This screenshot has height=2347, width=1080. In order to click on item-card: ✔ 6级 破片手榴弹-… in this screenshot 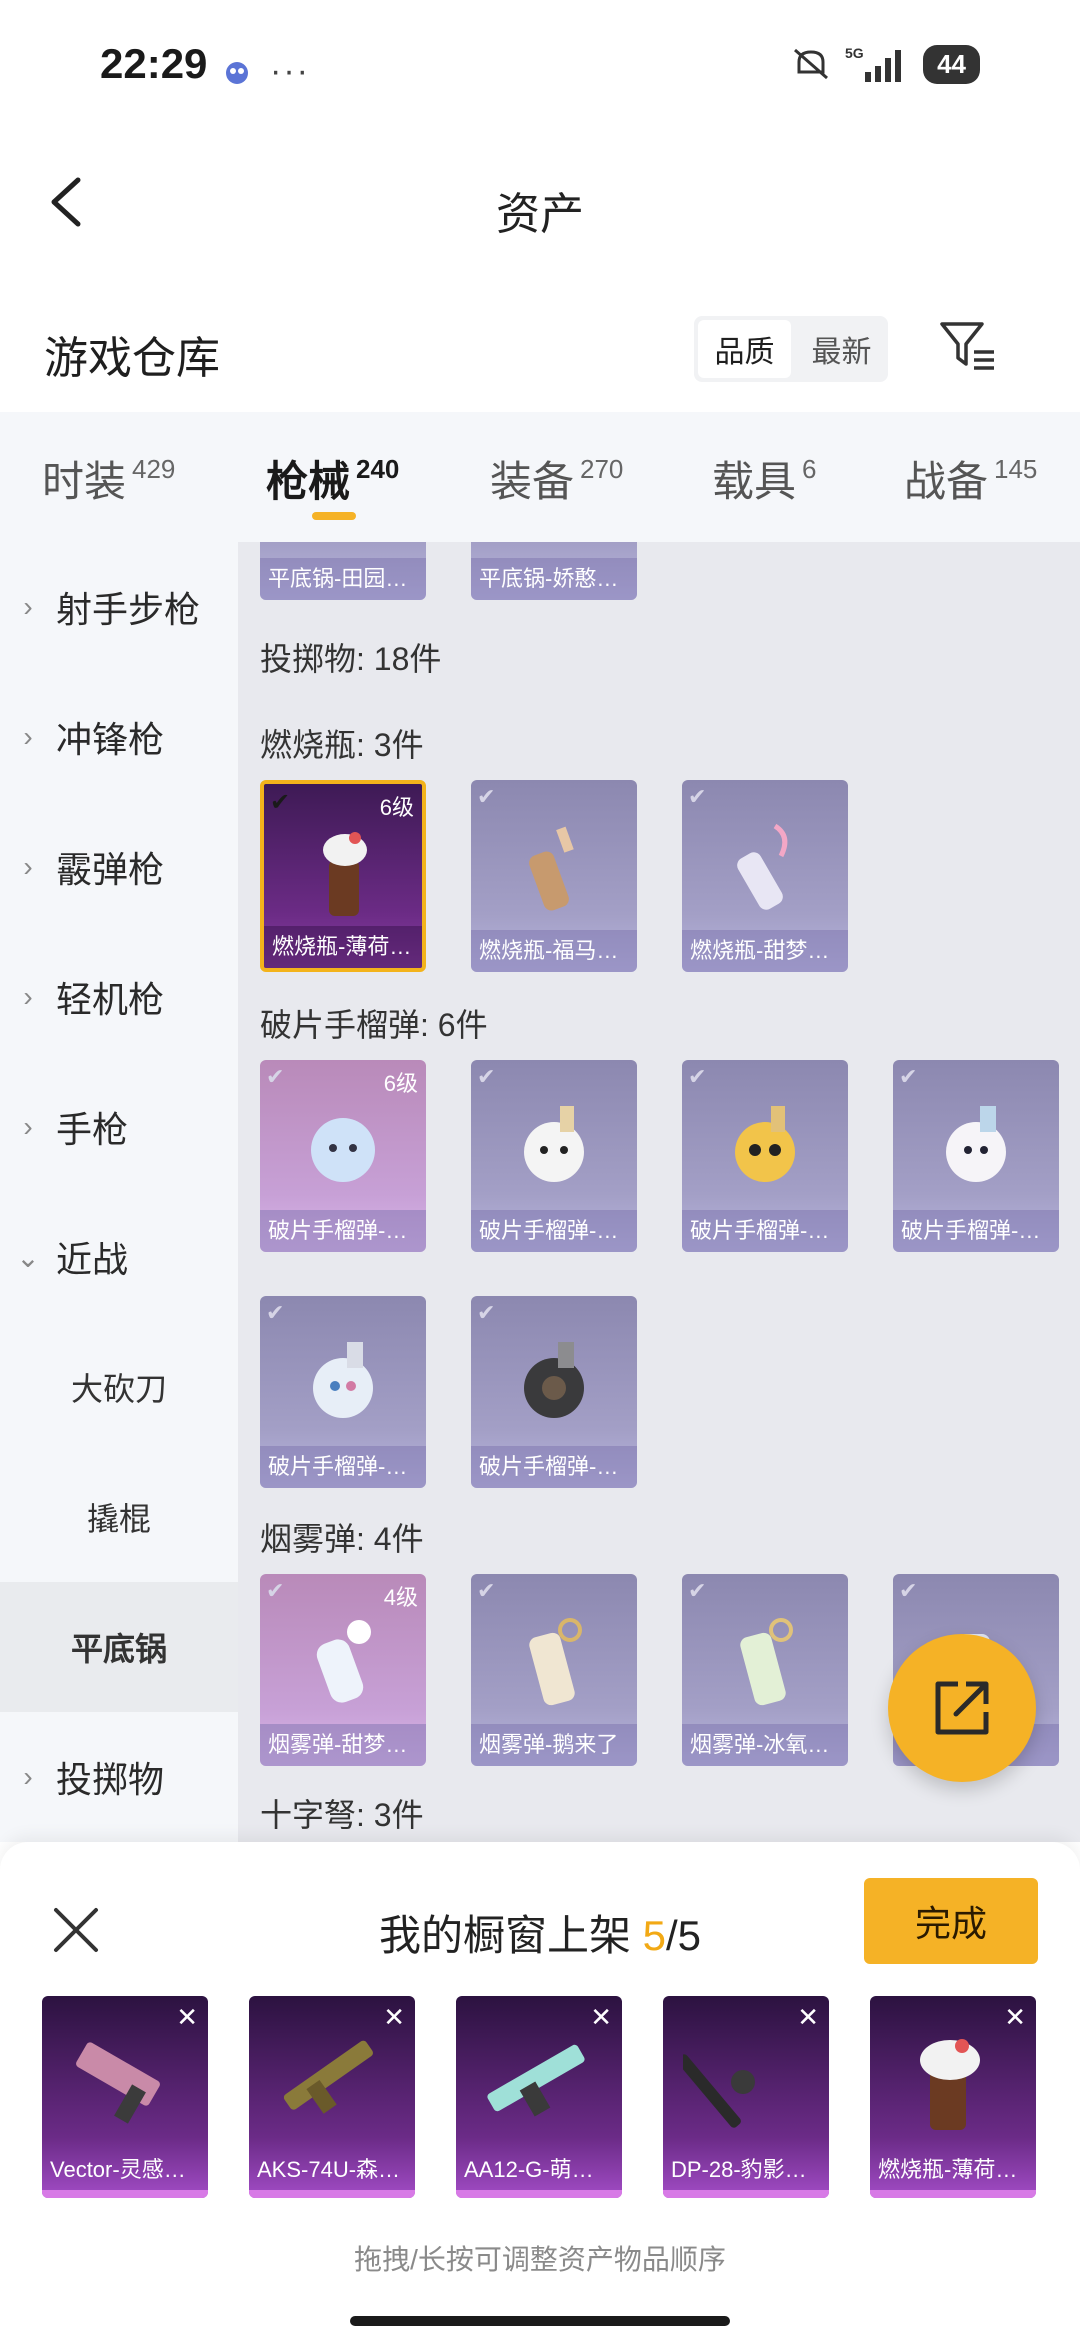, I will do `click(343, 1156)`.